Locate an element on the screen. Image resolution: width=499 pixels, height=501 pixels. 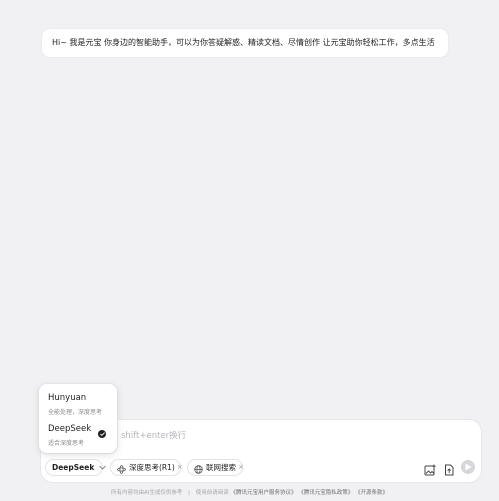
web-search-toggle: 联网搜索 × is located at coordinates (215, 467).